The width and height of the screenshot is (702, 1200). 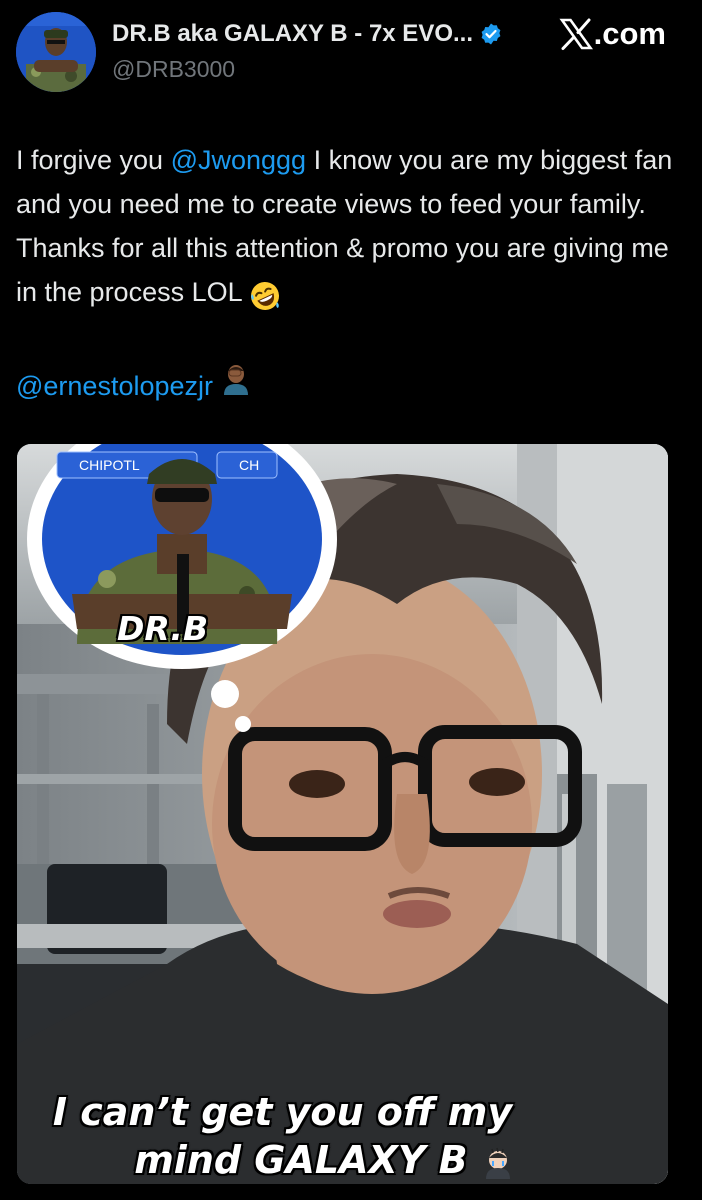 I want to click on facepalm-emoji-icon, so click(x=236, y=385).